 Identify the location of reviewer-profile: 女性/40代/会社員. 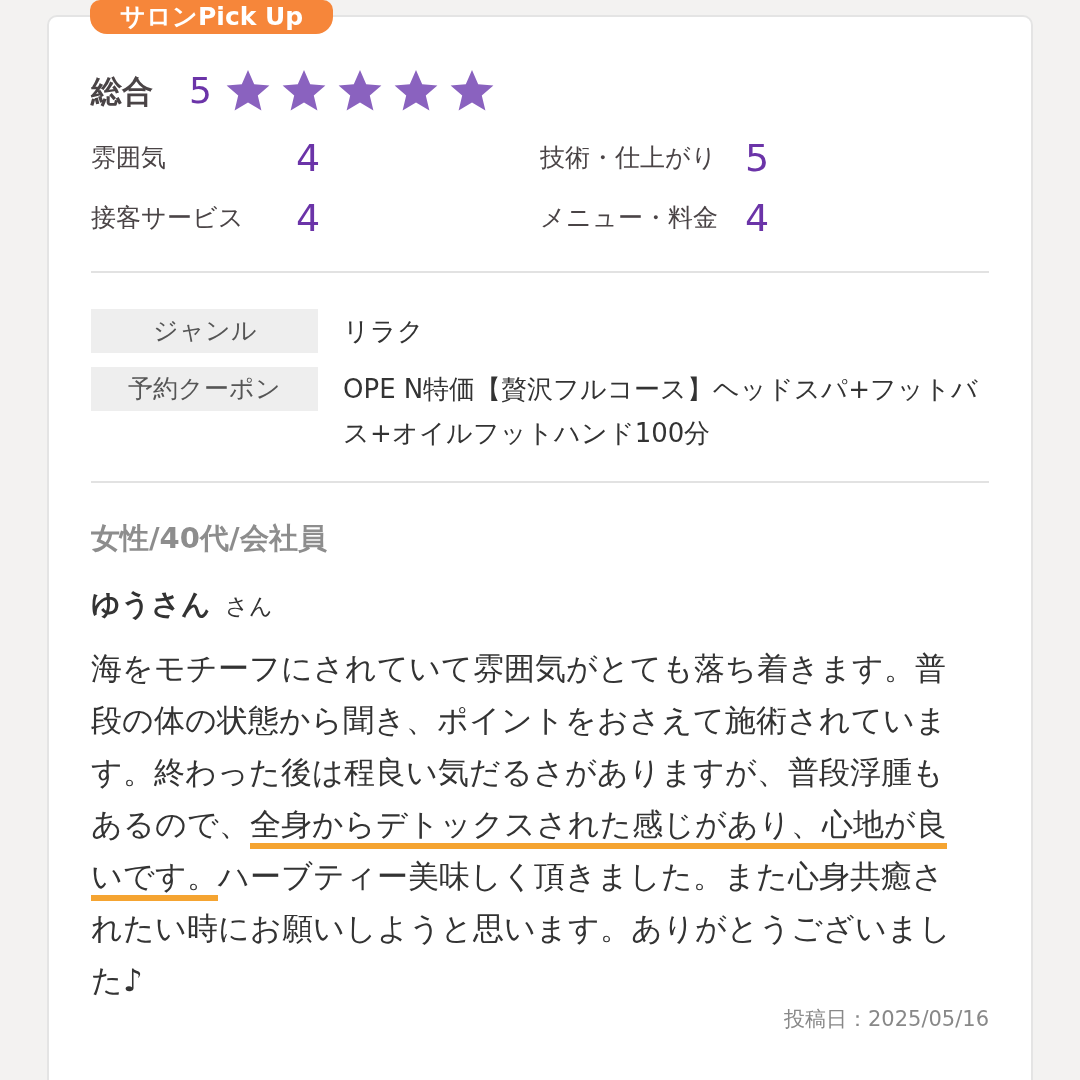
(209, 538).